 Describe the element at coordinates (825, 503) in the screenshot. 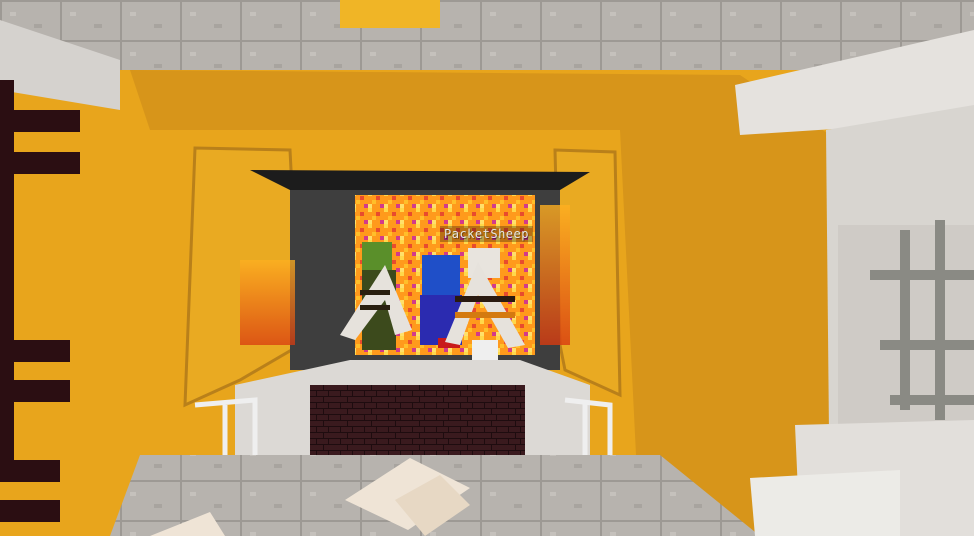

I see `quartz-step` at that location.